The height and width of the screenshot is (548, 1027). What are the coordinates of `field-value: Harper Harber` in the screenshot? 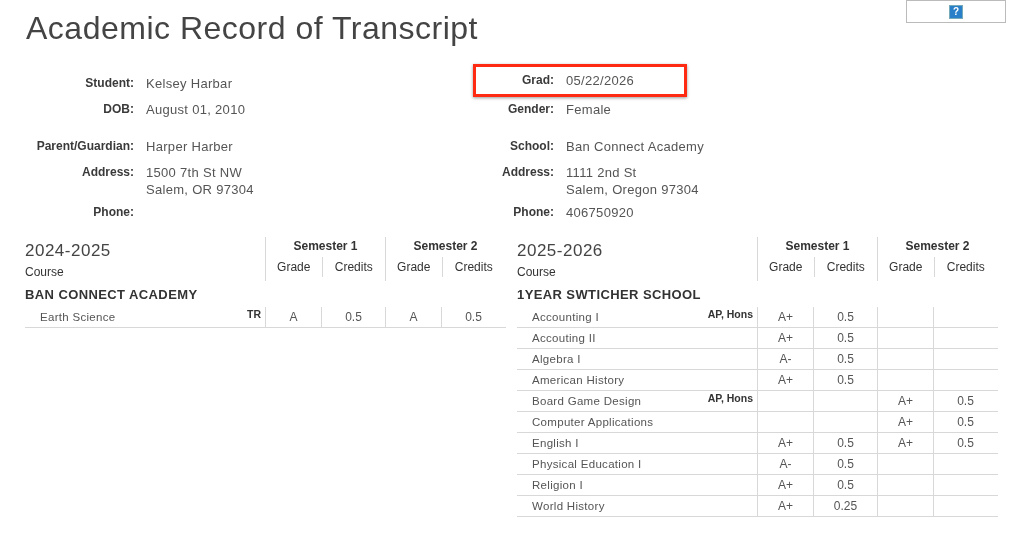 It's located at (189, 146).